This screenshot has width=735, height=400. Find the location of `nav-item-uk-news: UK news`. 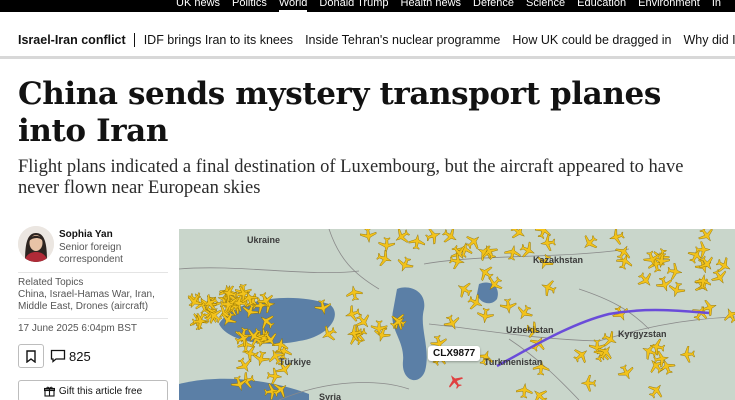

nav-item-uk-news: UK news is located at coordinates (198, 6).